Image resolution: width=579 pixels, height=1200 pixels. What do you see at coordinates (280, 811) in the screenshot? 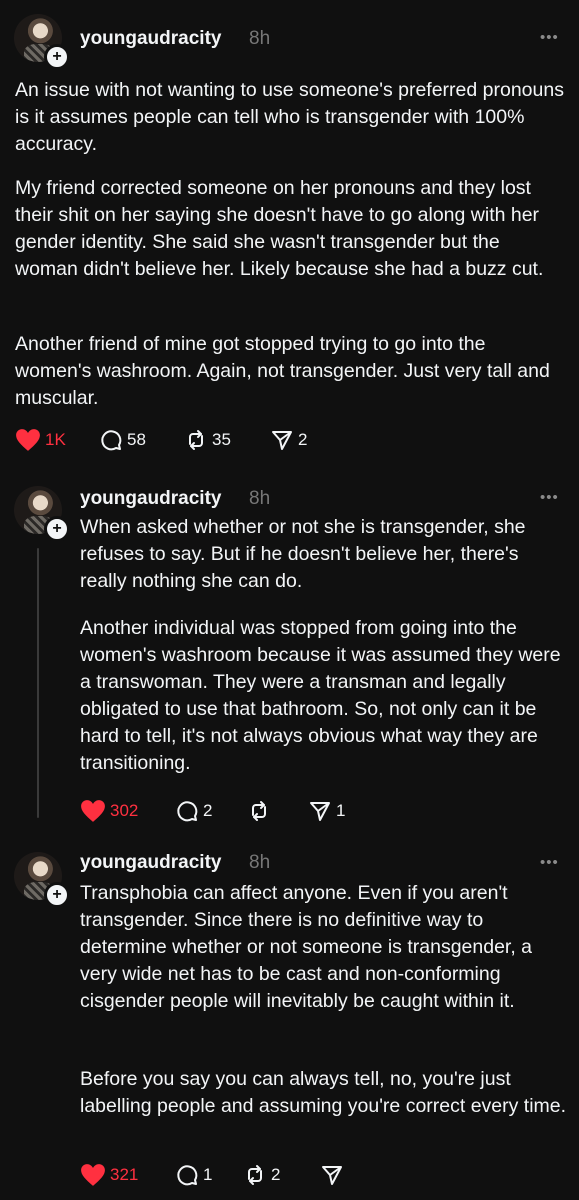
I see `post-actions: 302 2 1` at bounding box center [280, 811].